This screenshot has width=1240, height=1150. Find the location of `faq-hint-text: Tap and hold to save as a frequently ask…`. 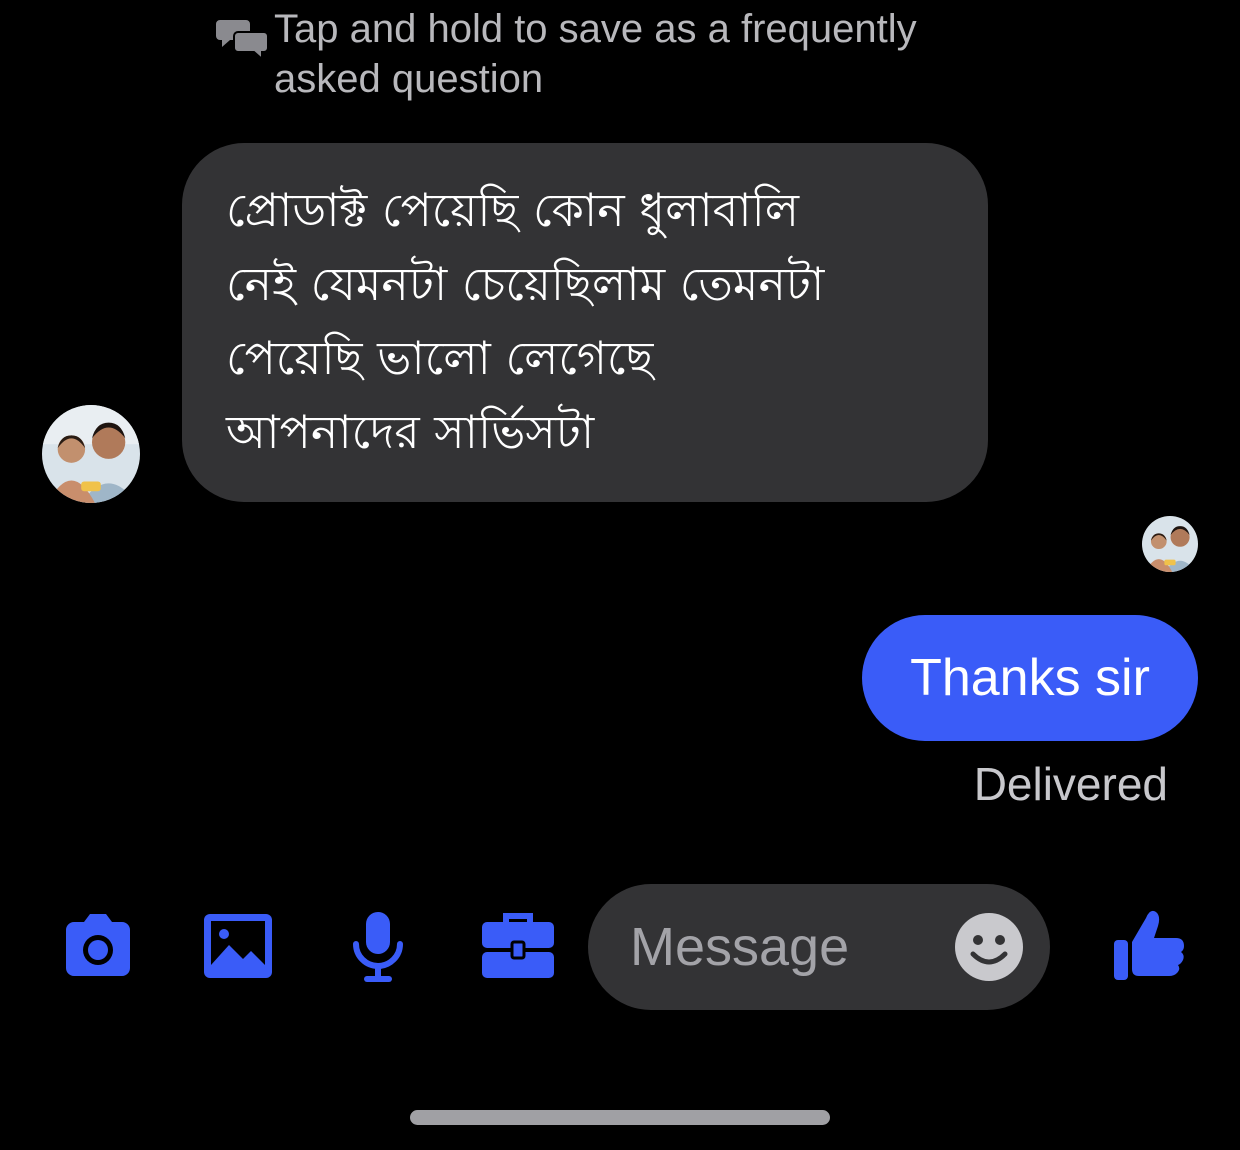

faq-hint-text: Tap and hold to save as a frequently ask… is located at coordinates (595, 54).